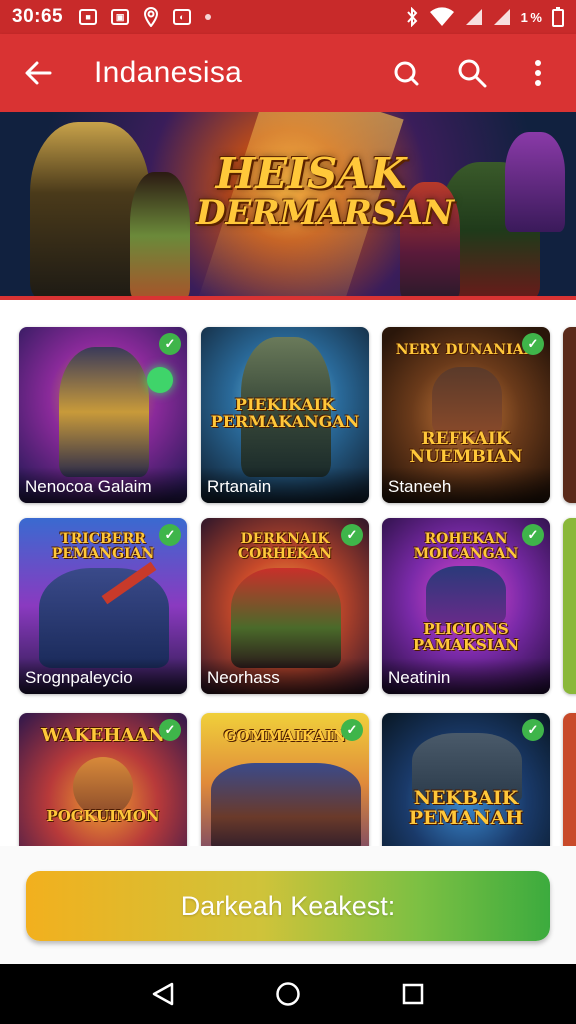 The image size is (576, 1024). I want to click on more-options-button, so click(538, 73).